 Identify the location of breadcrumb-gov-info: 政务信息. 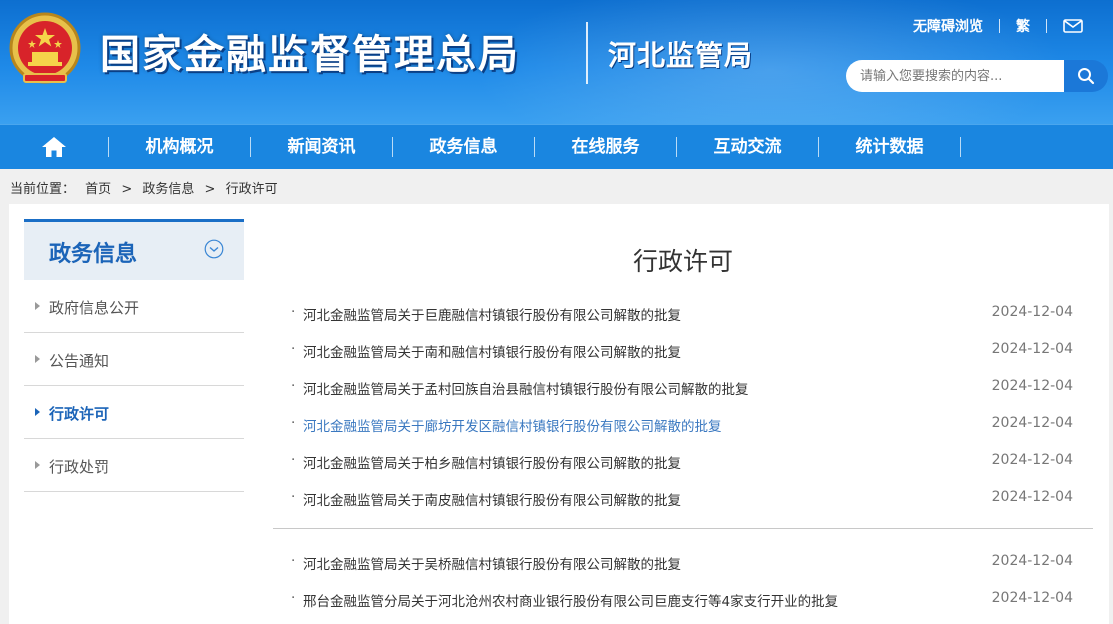
(168, 189).